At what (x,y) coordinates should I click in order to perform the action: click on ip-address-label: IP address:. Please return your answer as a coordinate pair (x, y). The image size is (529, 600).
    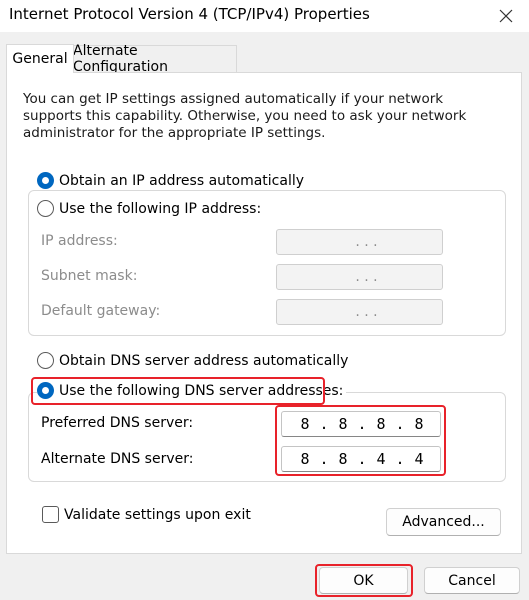
    Looking at the image, I should click on (79, 241).